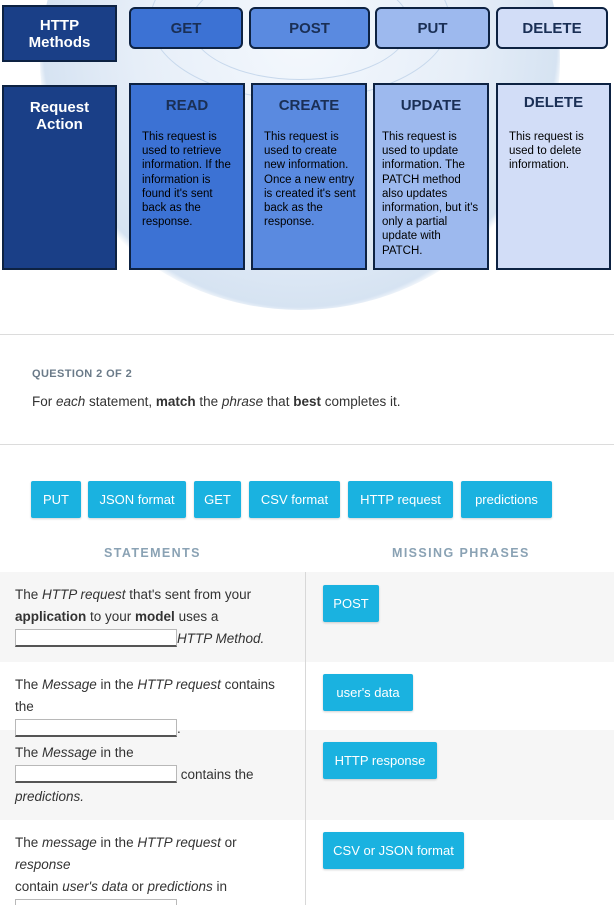  I want to click on statement-term: predictions., so click(50, 796).